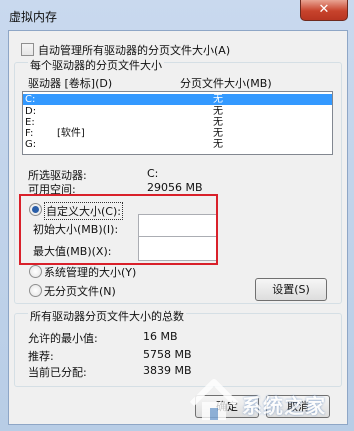 The height and width of the screenshot is (431, 354). Describe the element at coordinates (291, 289) in the screenshot. I see `set-button: 设置(S)` at that location.